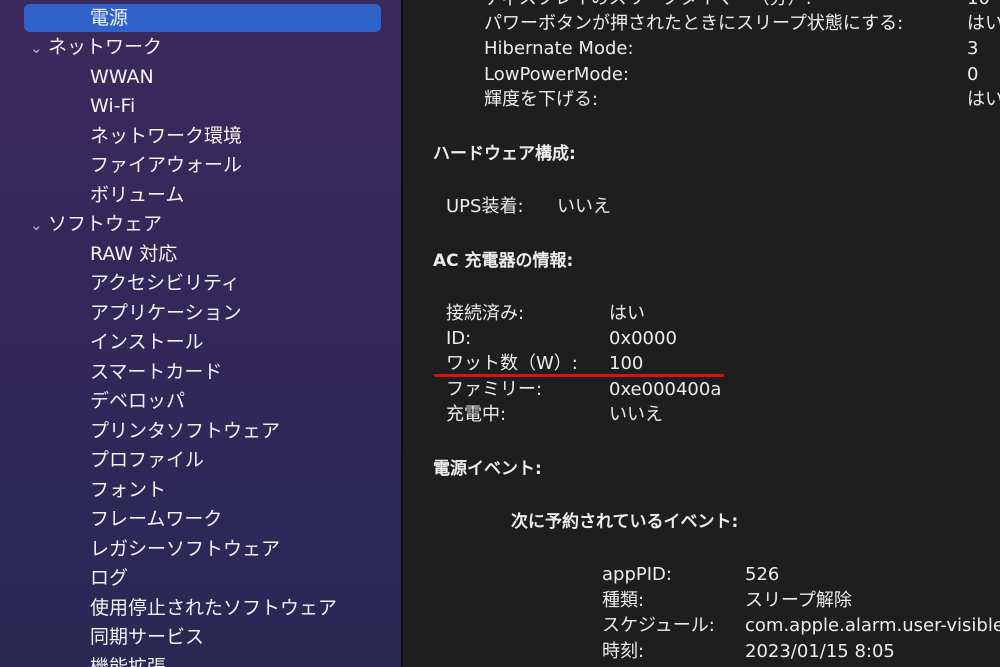 Image resolution: width=1000 pixels, height=667 pixels. I want to click on sidebar-selection-highlight, so click(202, 18).